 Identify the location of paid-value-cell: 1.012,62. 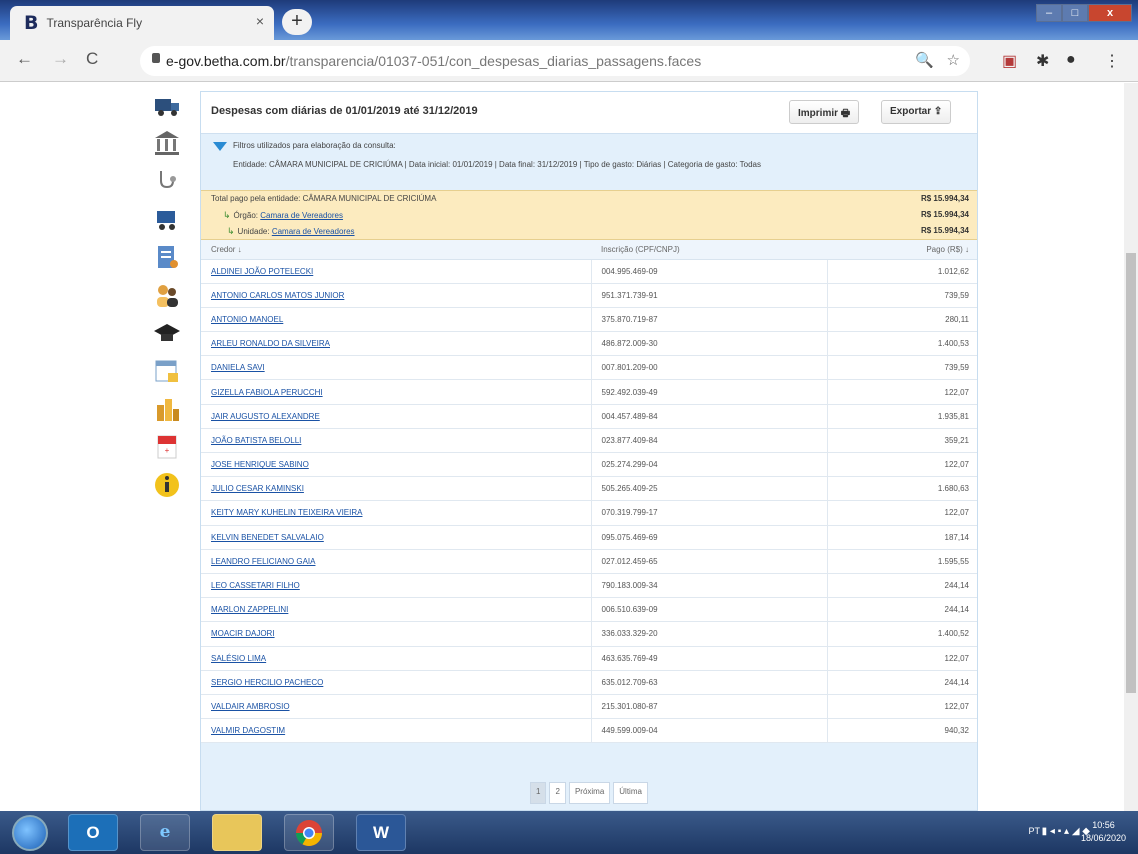
(901, 271).